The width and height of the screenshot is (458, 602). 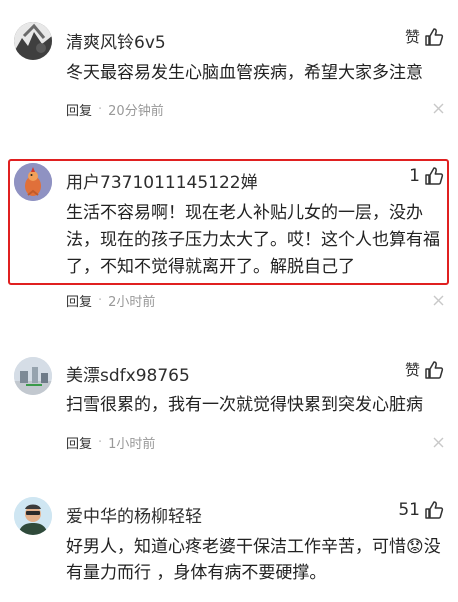 What do you see at coordinates (414, 176) in the screenshot?
I see `like-count: 1` at bounding box center [414, 176].